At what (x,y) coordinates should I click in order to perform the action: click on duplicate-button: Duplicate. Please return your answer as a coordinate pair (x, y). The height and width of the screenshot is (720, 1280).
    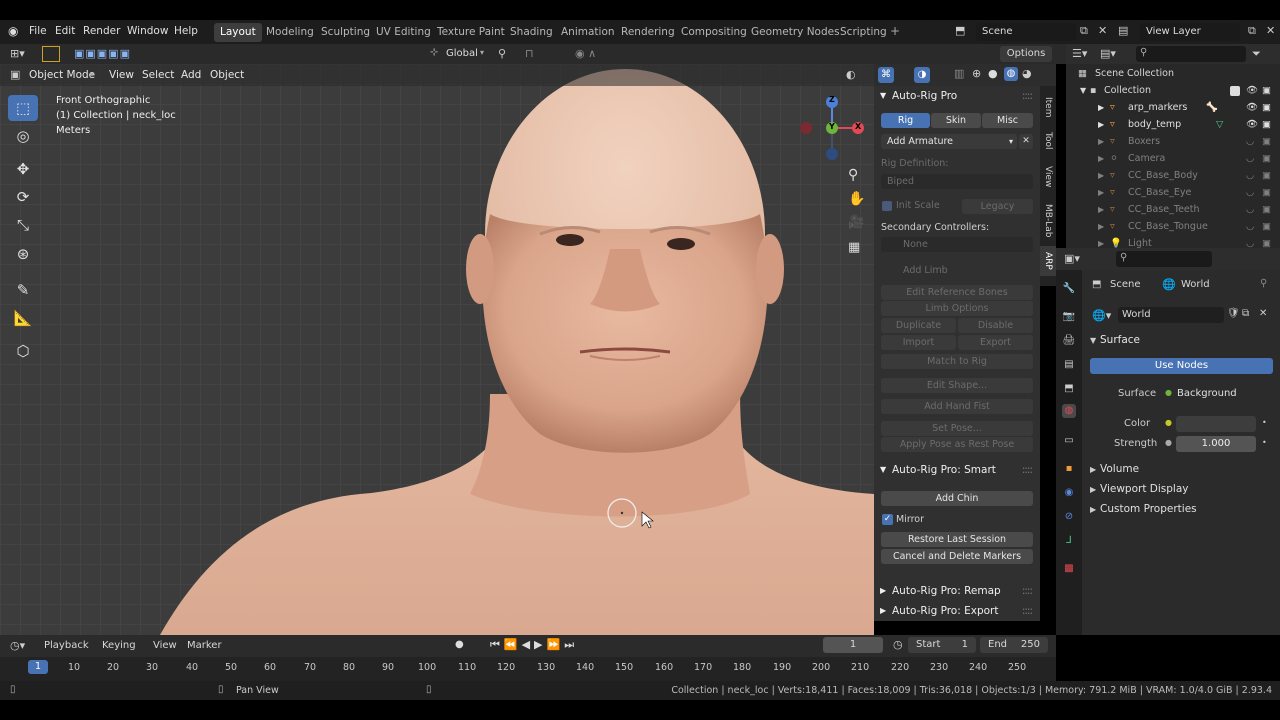
    Looking at the image, I should click on (918, 325).